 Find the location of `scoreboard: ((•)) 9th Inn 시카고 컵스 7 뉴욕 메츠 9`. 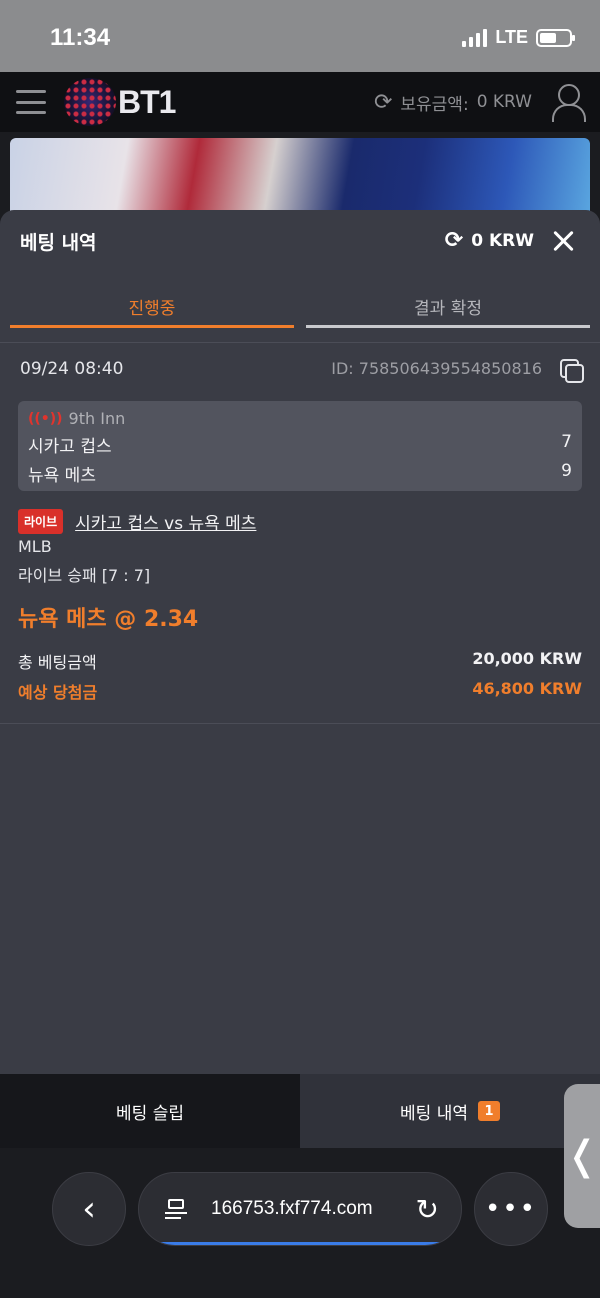

scoreboard: ((•)) 9th Inn 시카고 컵스 7 뉴욕 메츠 9 is located at coordinates (300, 446).